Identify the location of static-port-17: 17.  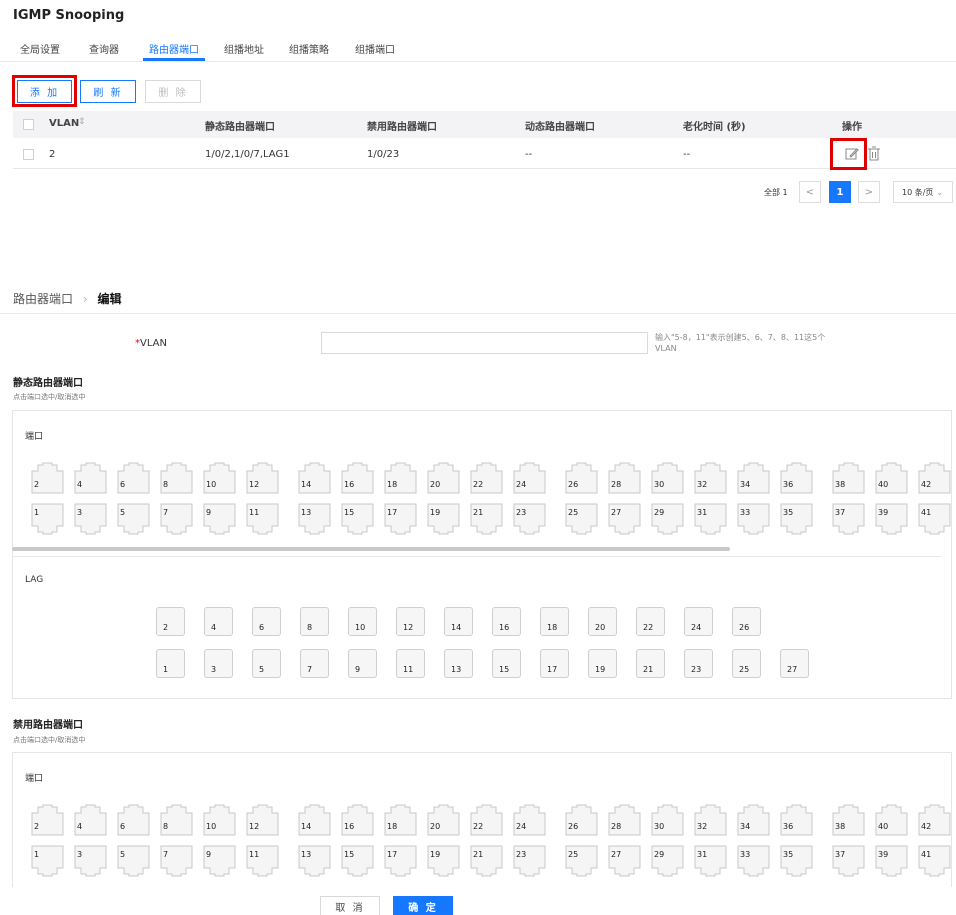
(400, 519).